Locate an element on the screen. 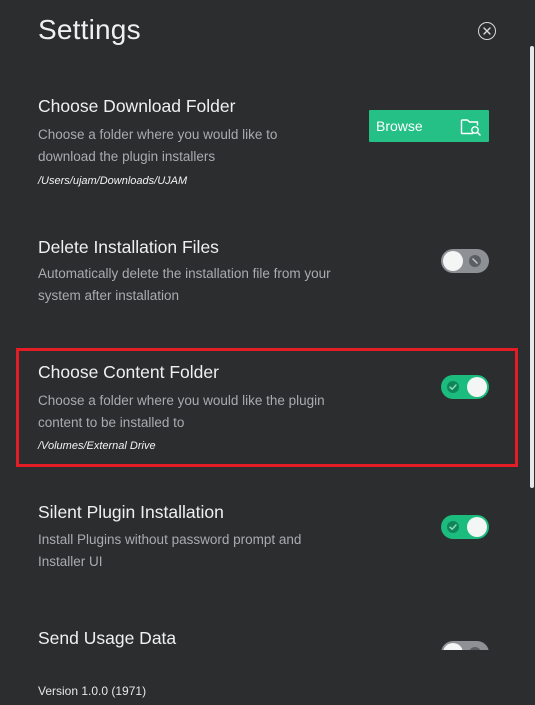 The height and width of the screenshot is (705, 535). page-title: Settings is located at coordinates (89, 29).